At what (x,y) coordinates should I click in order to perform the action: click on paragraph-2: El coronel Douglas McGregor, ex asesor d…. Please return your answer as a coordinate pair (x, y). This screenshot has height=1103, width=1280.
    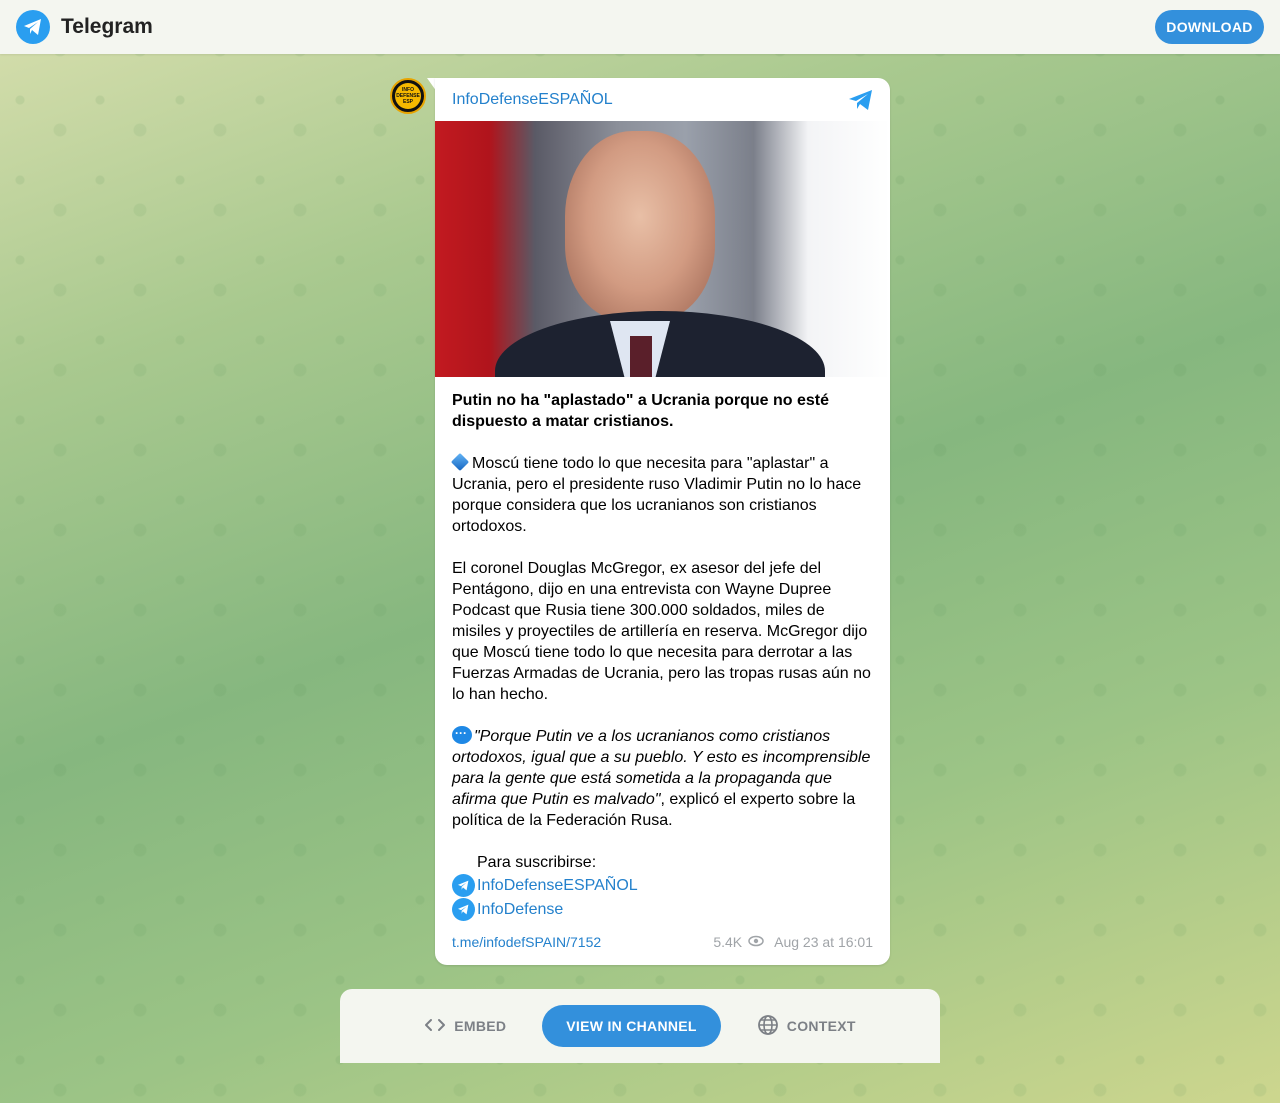
    Looking at the image, I should click on (661, 631).